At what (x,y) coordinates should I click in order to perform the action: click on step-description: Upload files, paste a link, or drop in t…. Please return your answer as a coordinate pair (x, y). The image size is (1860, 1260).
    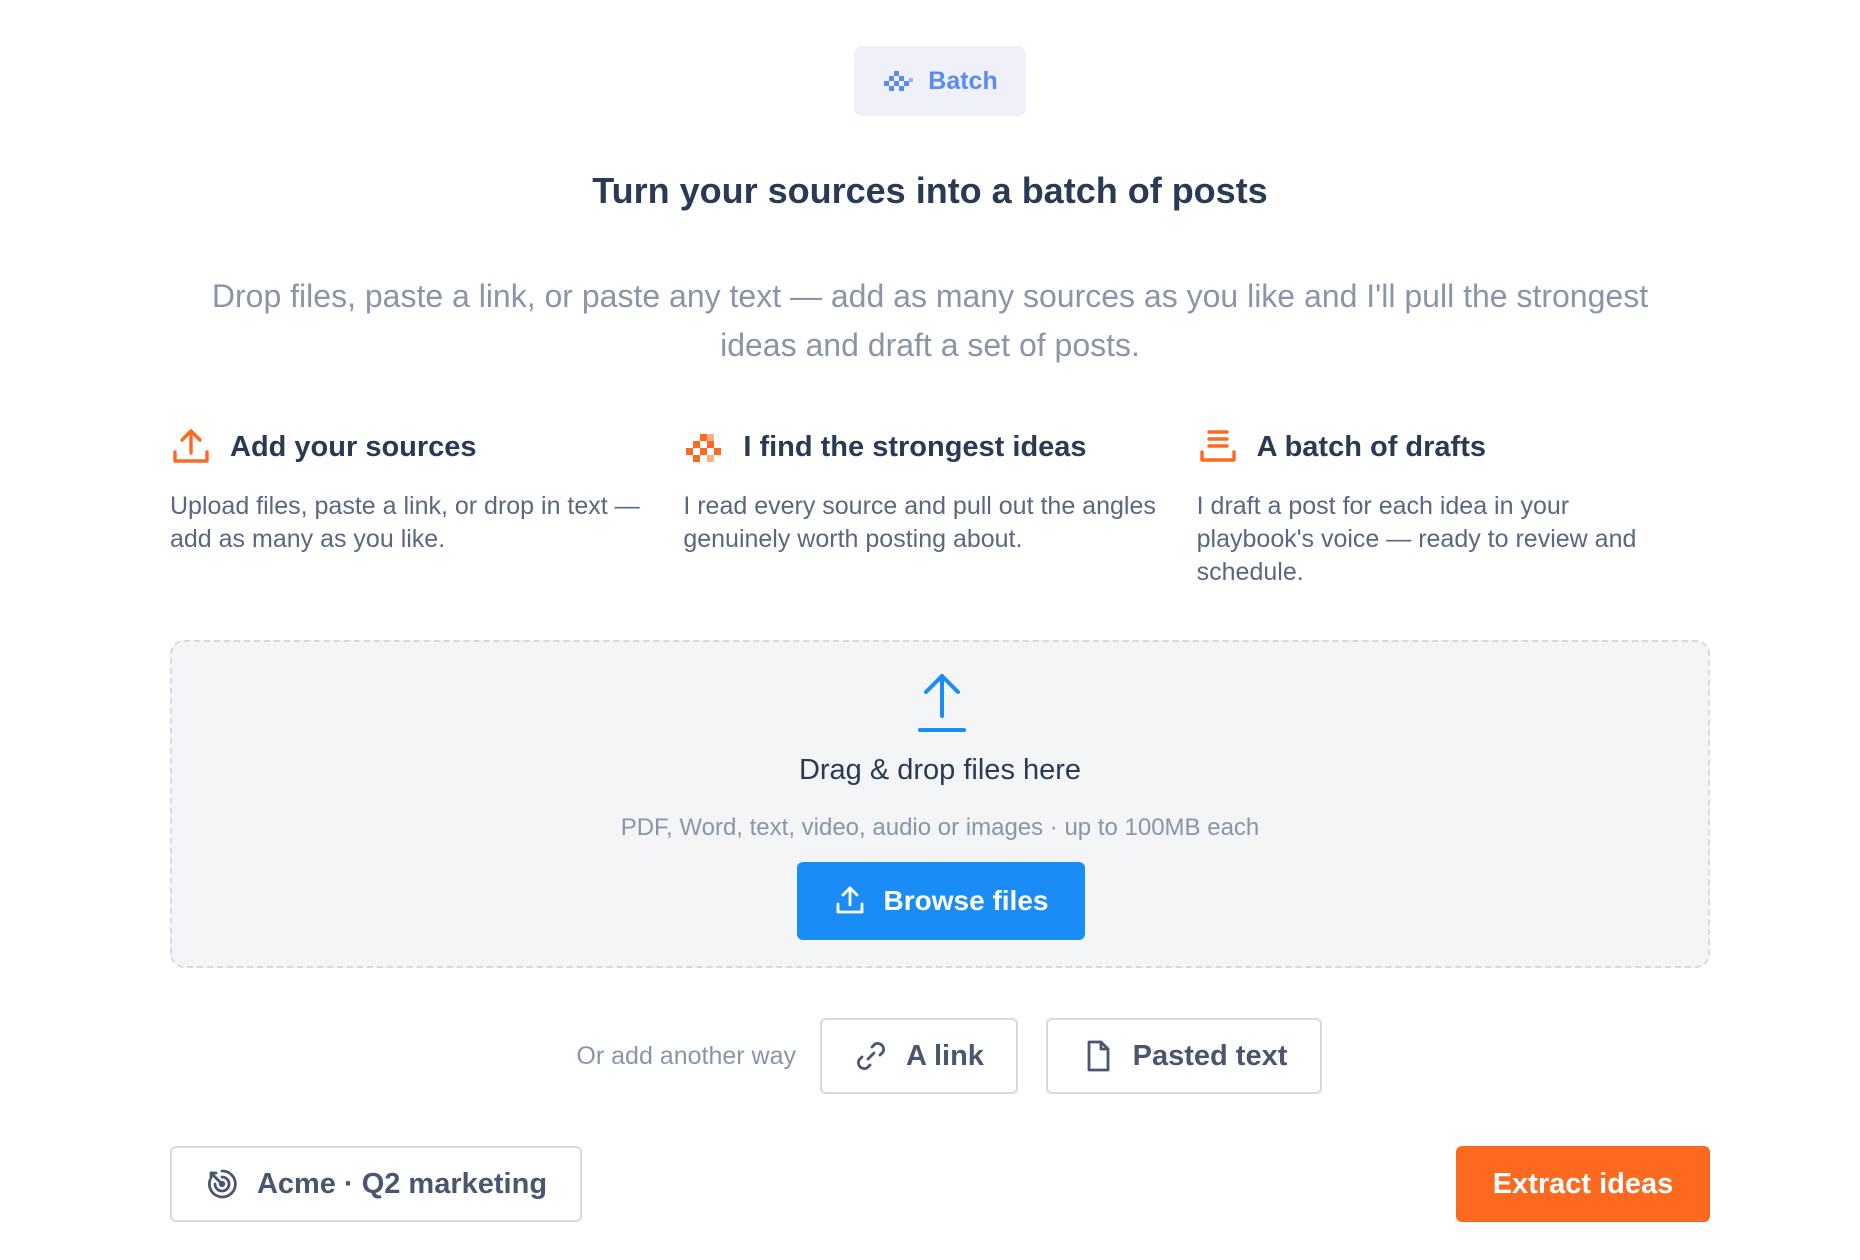
    Looking at the image, I should click on (405, 522).